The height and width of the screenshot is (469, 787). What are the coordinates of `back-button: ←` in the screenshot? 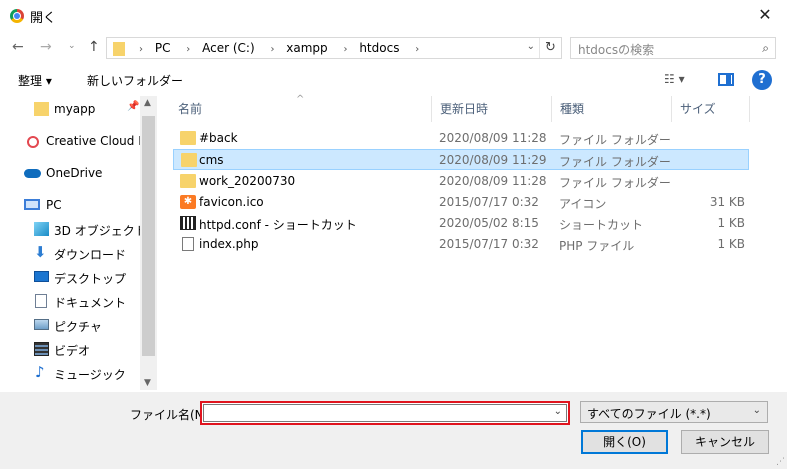 It's located at (18, 47).